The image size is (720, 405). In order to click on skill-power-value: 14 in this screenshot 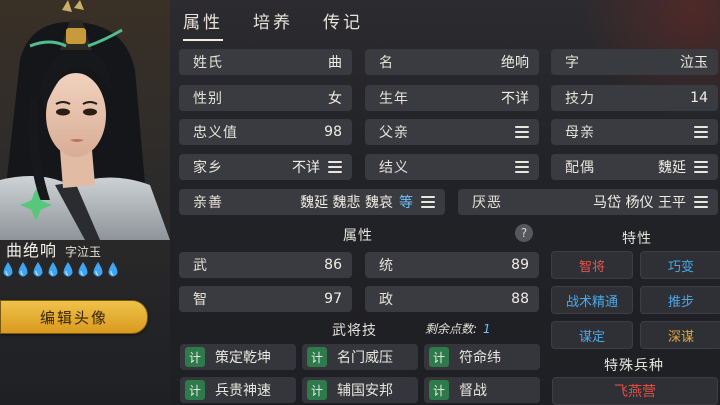, I will do `click(699, 98)`.